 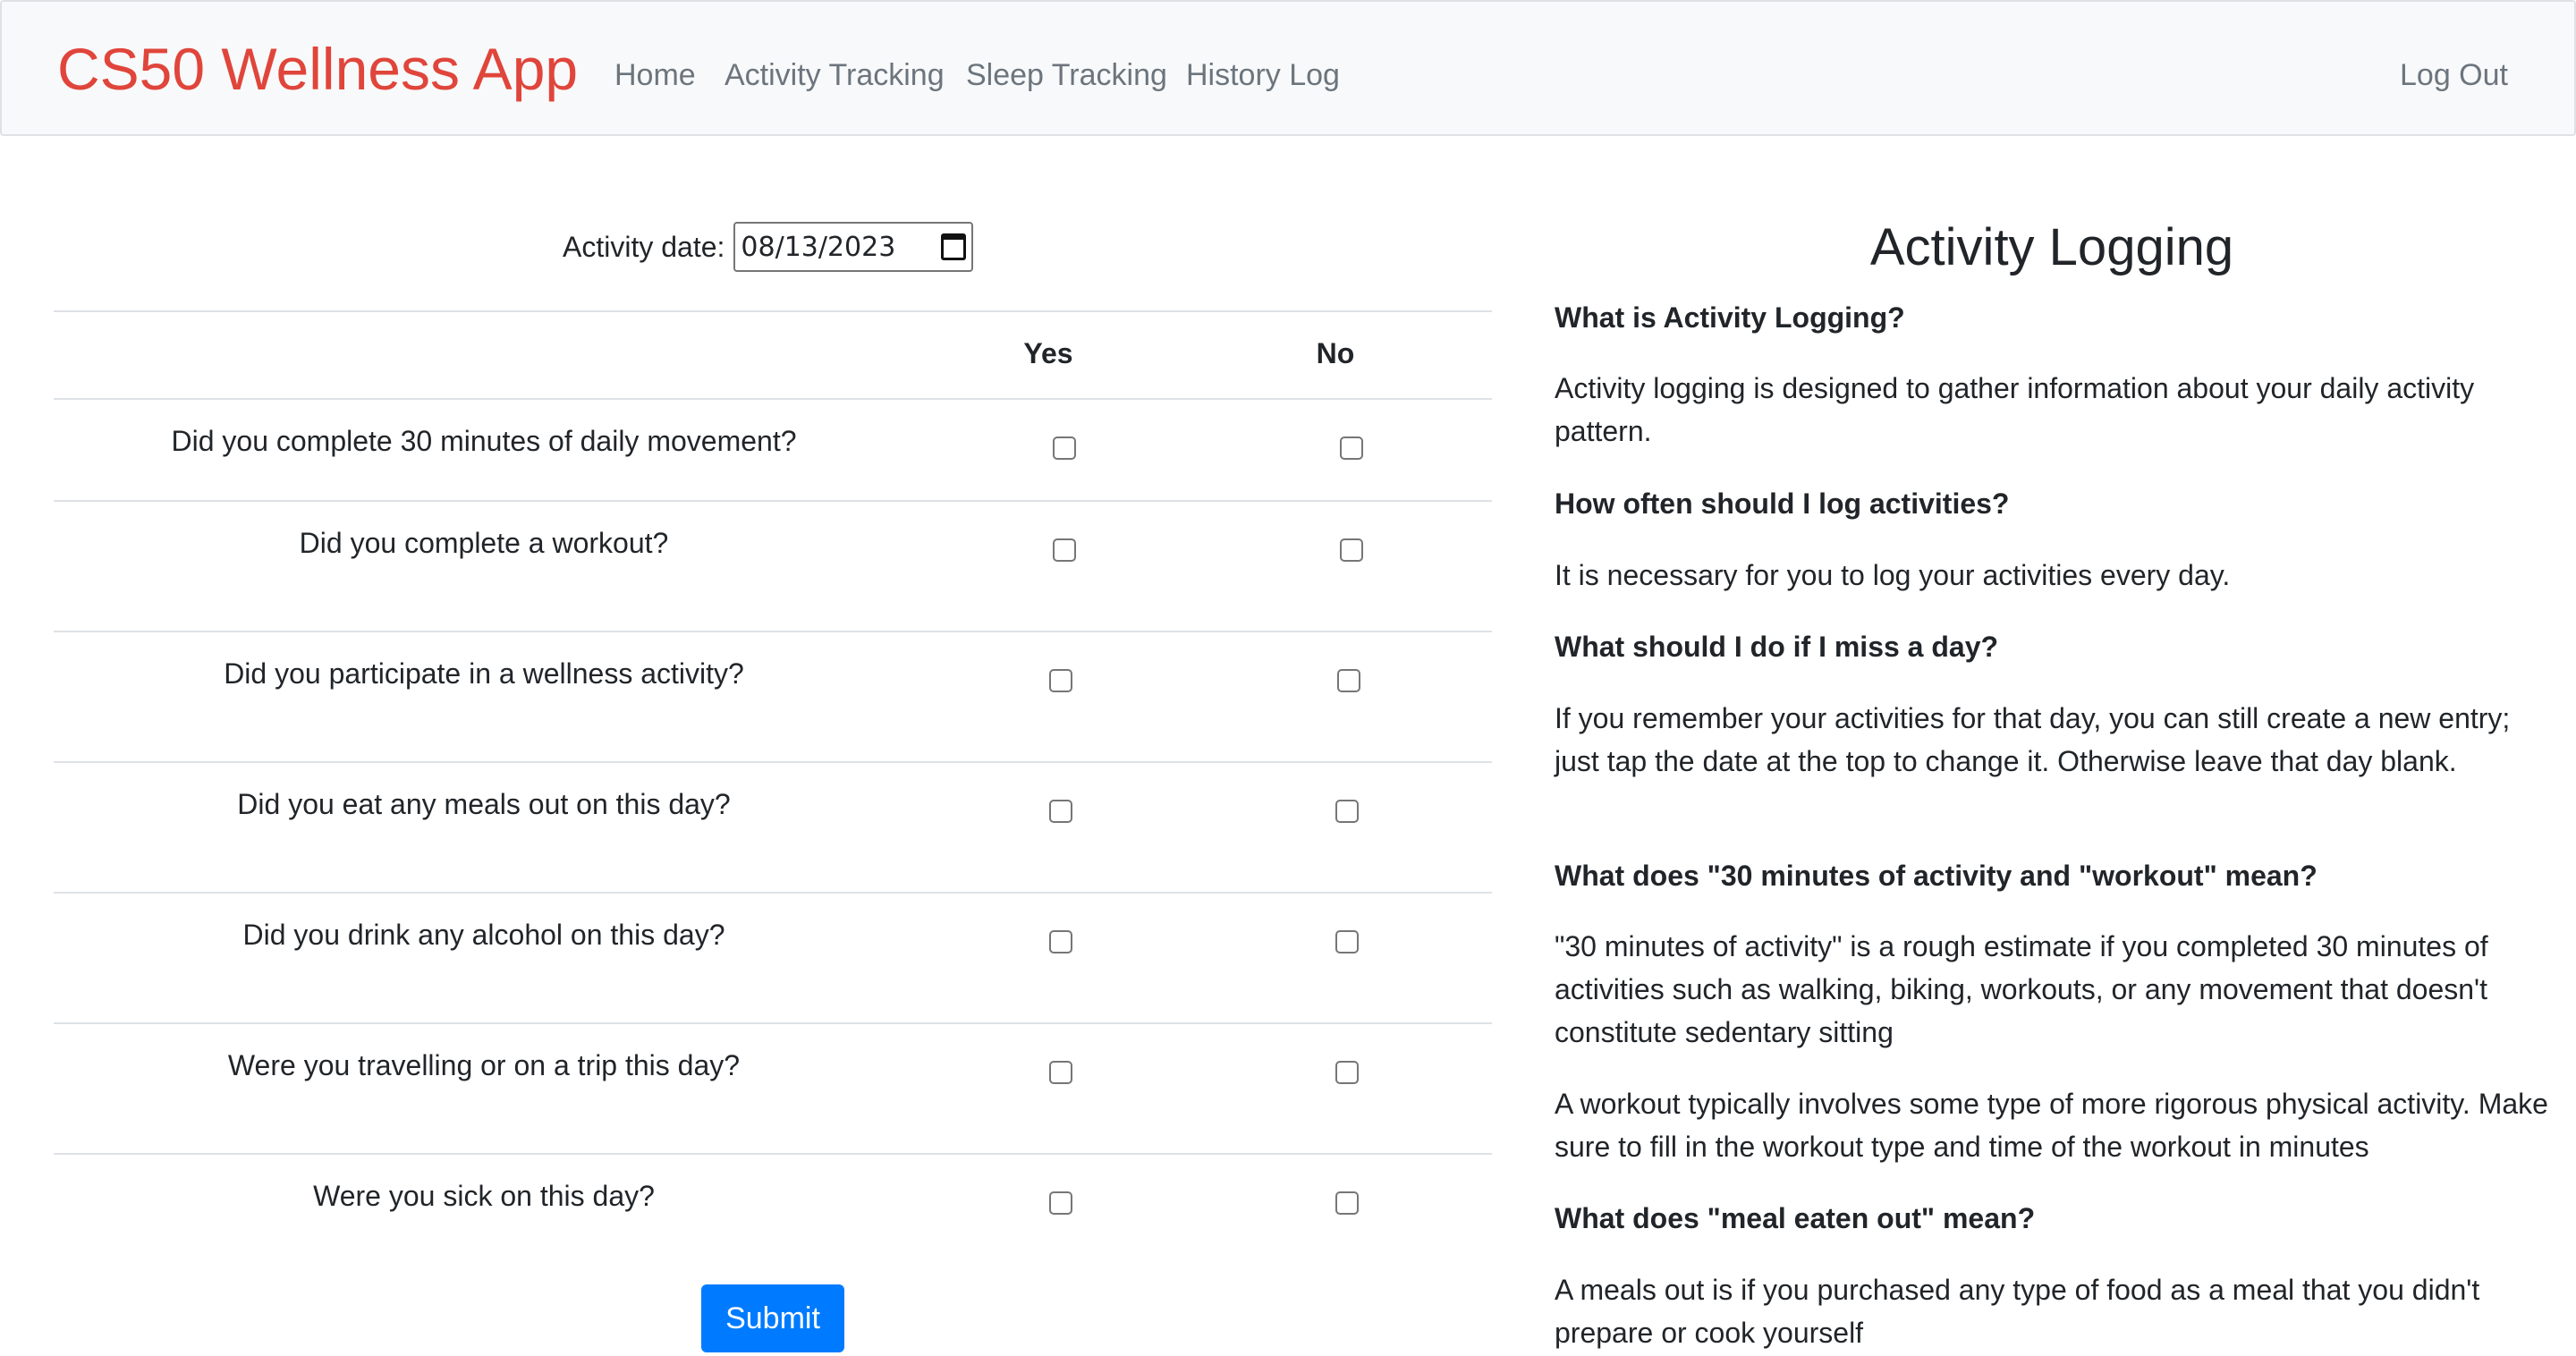 I want to click on checkbox-travelling-no, so click(x=1347, y=1072).